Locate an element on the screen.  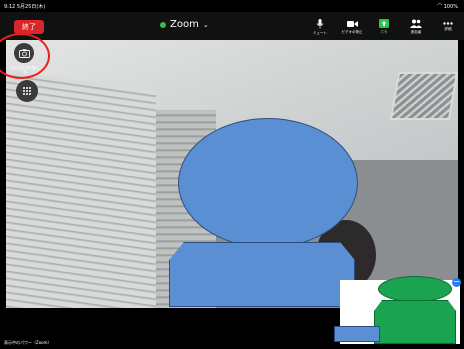
status-bar: 9:12 5月25日(木) ⌒ 100% is located at coordinates (232, 6).